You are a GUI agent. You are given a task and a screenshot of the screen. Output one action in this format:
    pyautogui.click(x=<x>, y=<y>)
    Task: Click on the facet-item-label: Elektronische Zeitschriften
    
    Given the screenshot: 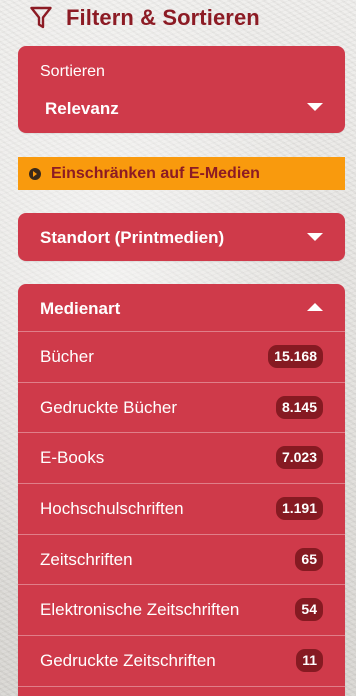 What is the action you would take?
    pyautogui.click(x=140, y=610)
    